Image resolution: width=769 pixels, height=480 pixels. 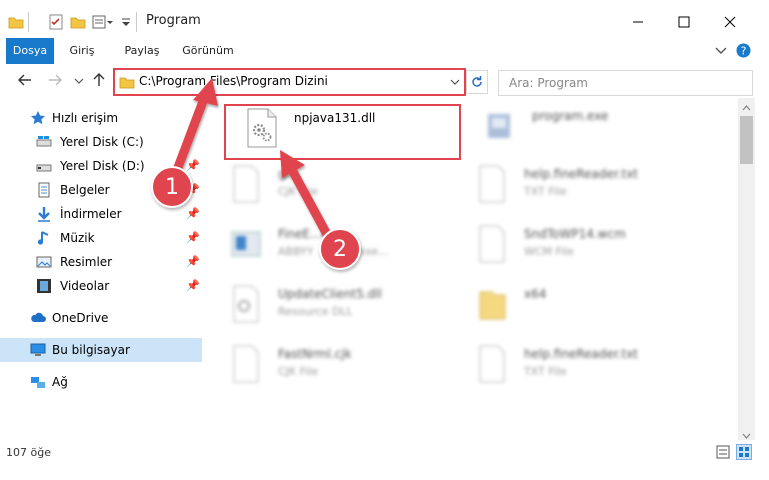 What do you see at coordinates (173, 20) in the screenshot?
I see `window-title: Program` at bounding box center [173, 20].